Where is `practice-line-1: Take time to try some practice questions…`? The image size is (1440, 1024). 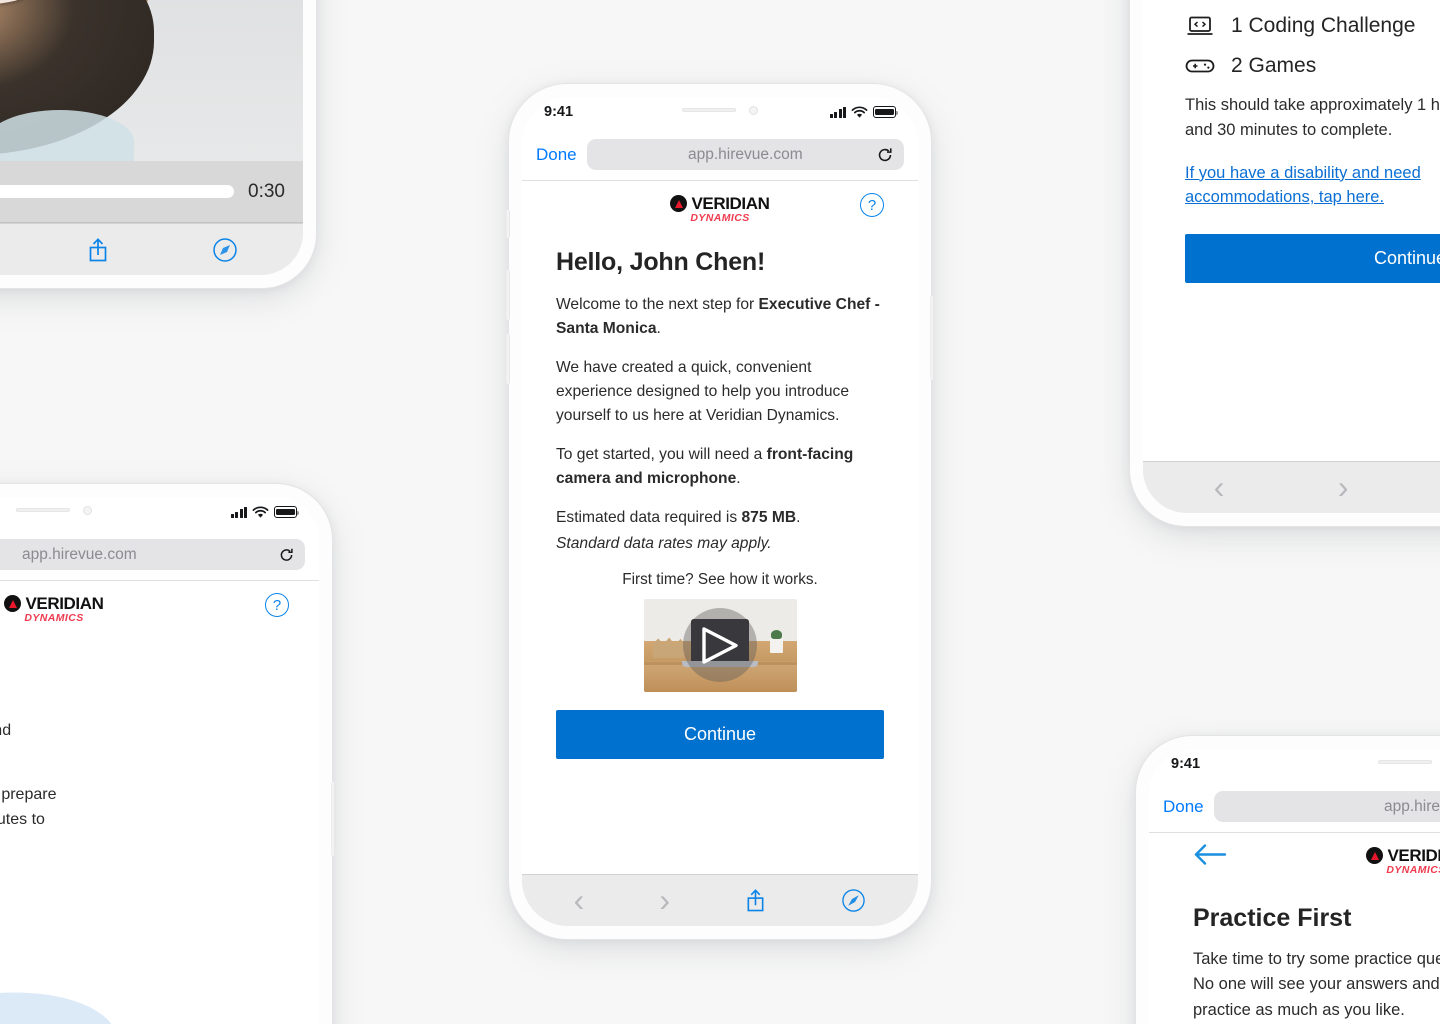 practice-line-1: Take time to try some practice questions… is located at coordinates (1316, 958).